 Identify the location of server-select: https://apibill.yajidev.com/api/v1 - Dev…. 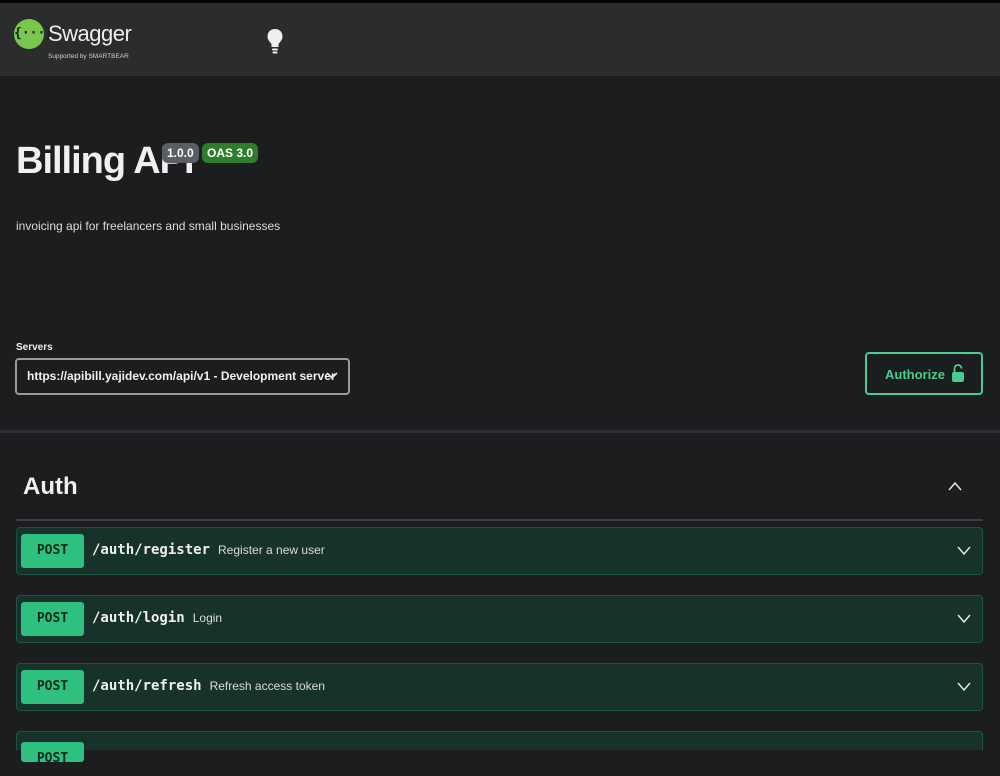
(182, 376).